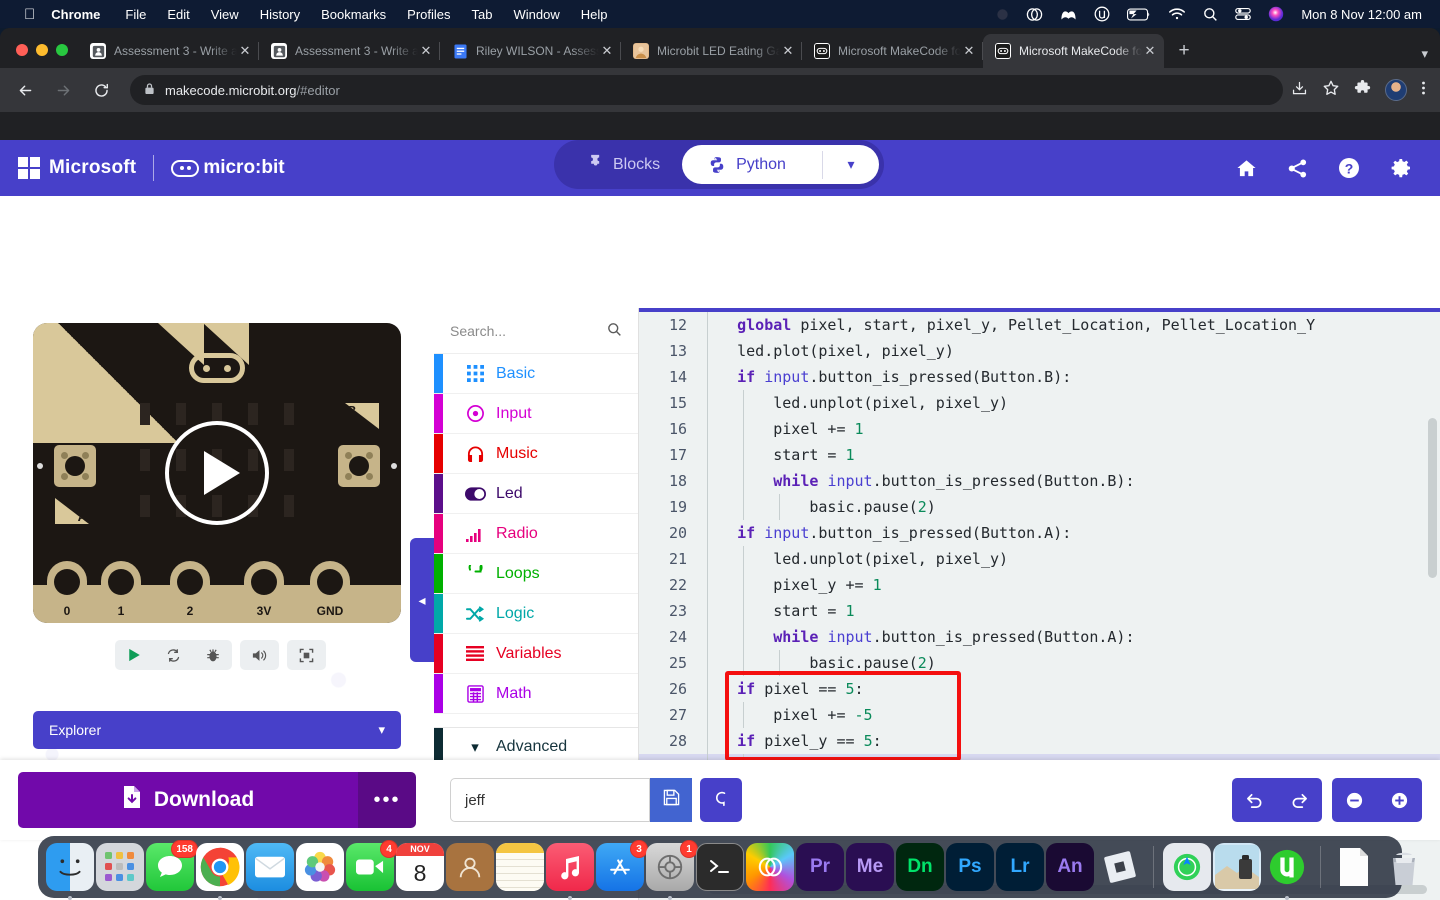 Image resolution: width=1440 pixels, height=900 pixels. Describe the element at coordinates (217, 473) in the screenshot. I see `play-icon` at that location.